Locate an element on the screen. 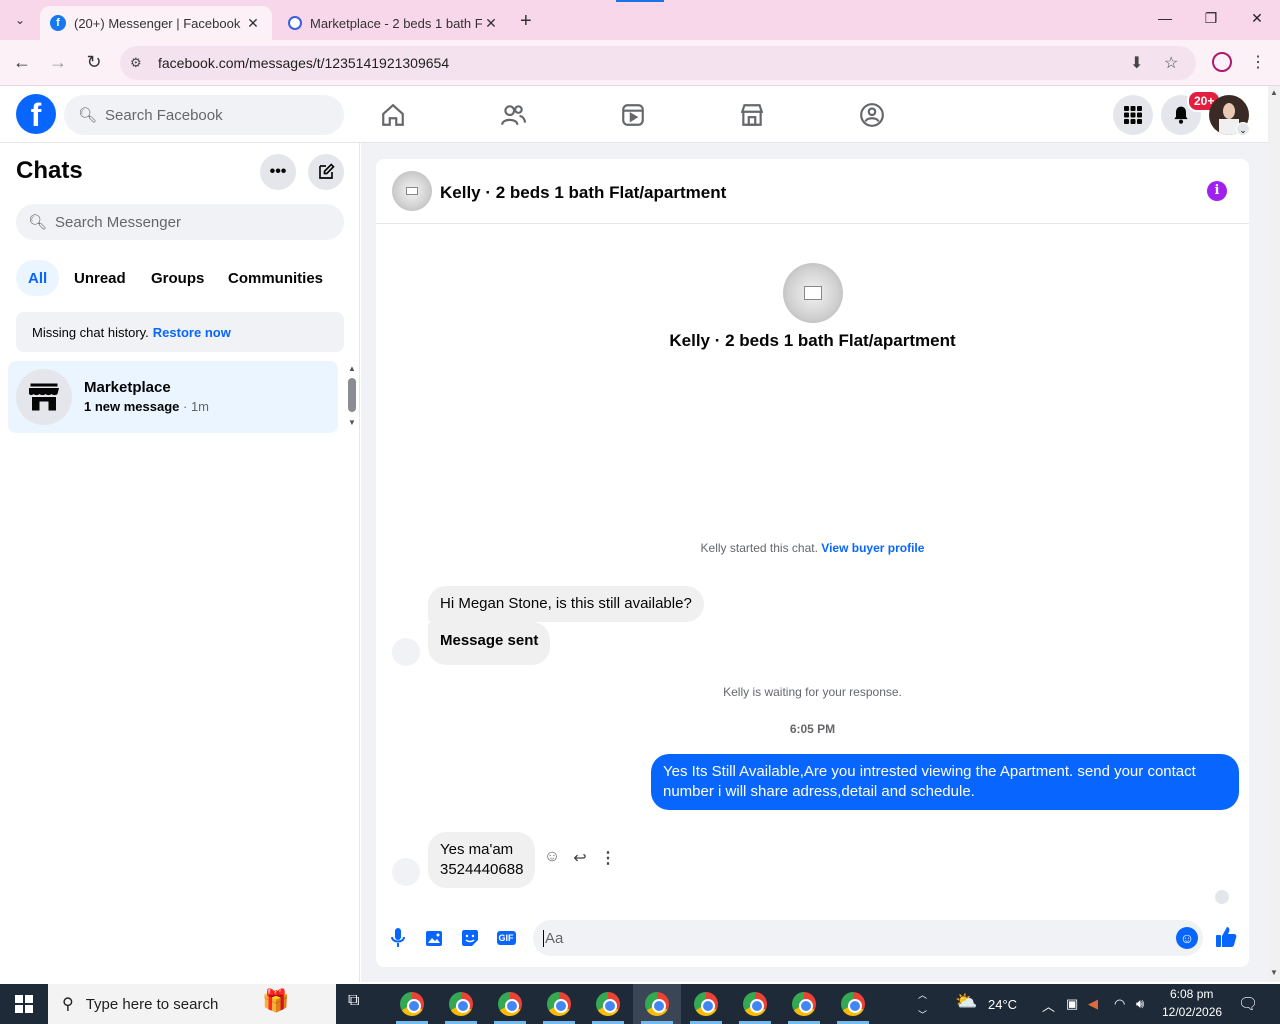  volume-muted-icon: ◀ is located at coordinates (1093, 1004).